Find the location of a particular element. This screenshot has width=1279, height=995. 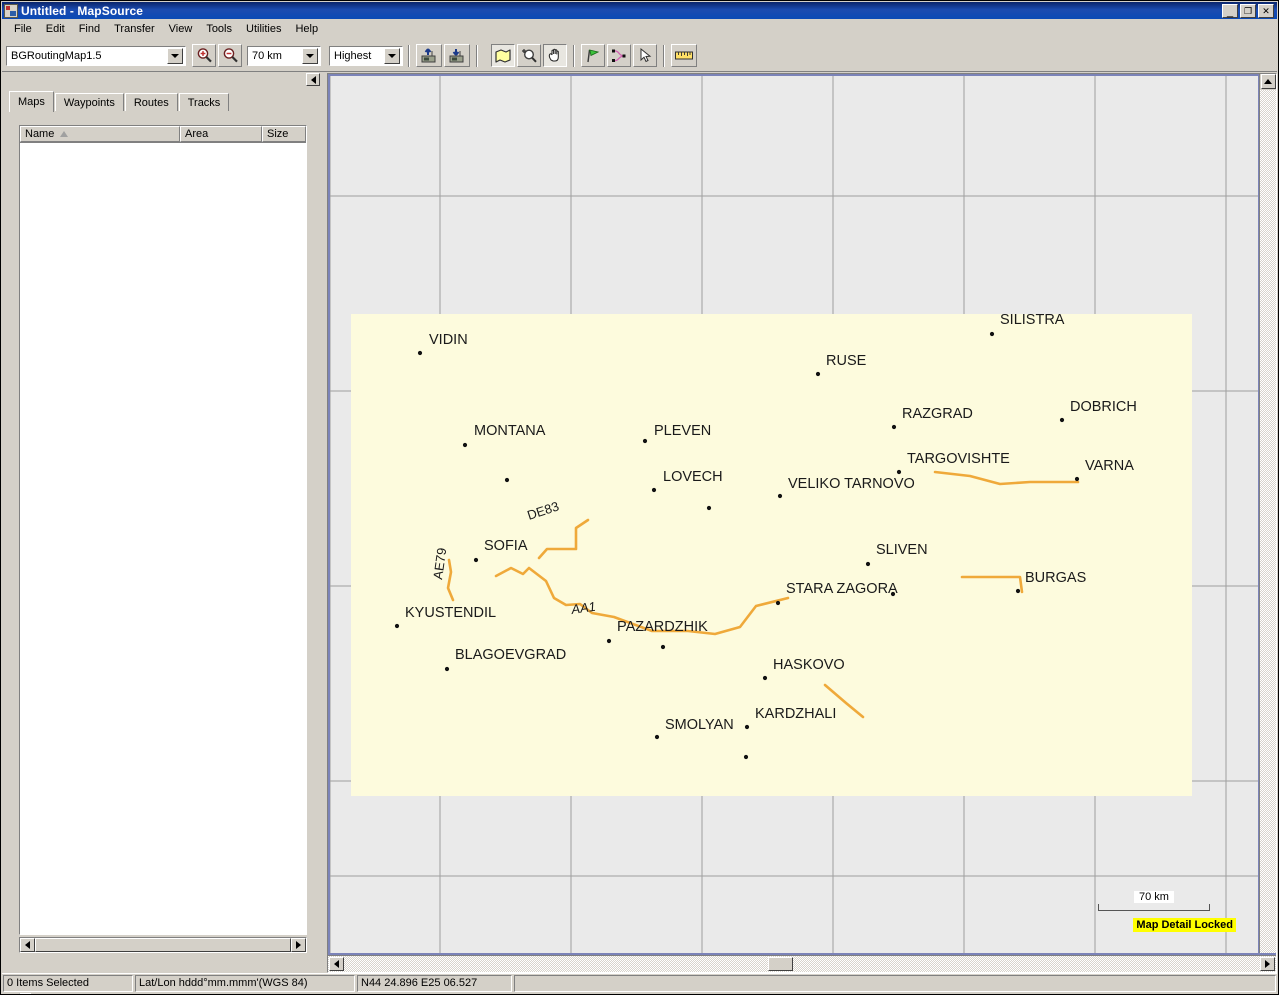

menu-tools: Tools is located at coordinates (219, 29).